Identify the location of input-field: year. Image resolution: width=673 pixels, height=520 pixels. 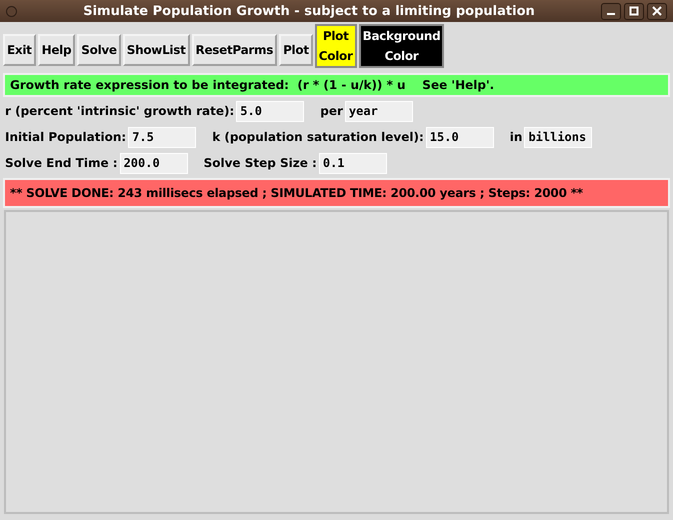
(378, 111).